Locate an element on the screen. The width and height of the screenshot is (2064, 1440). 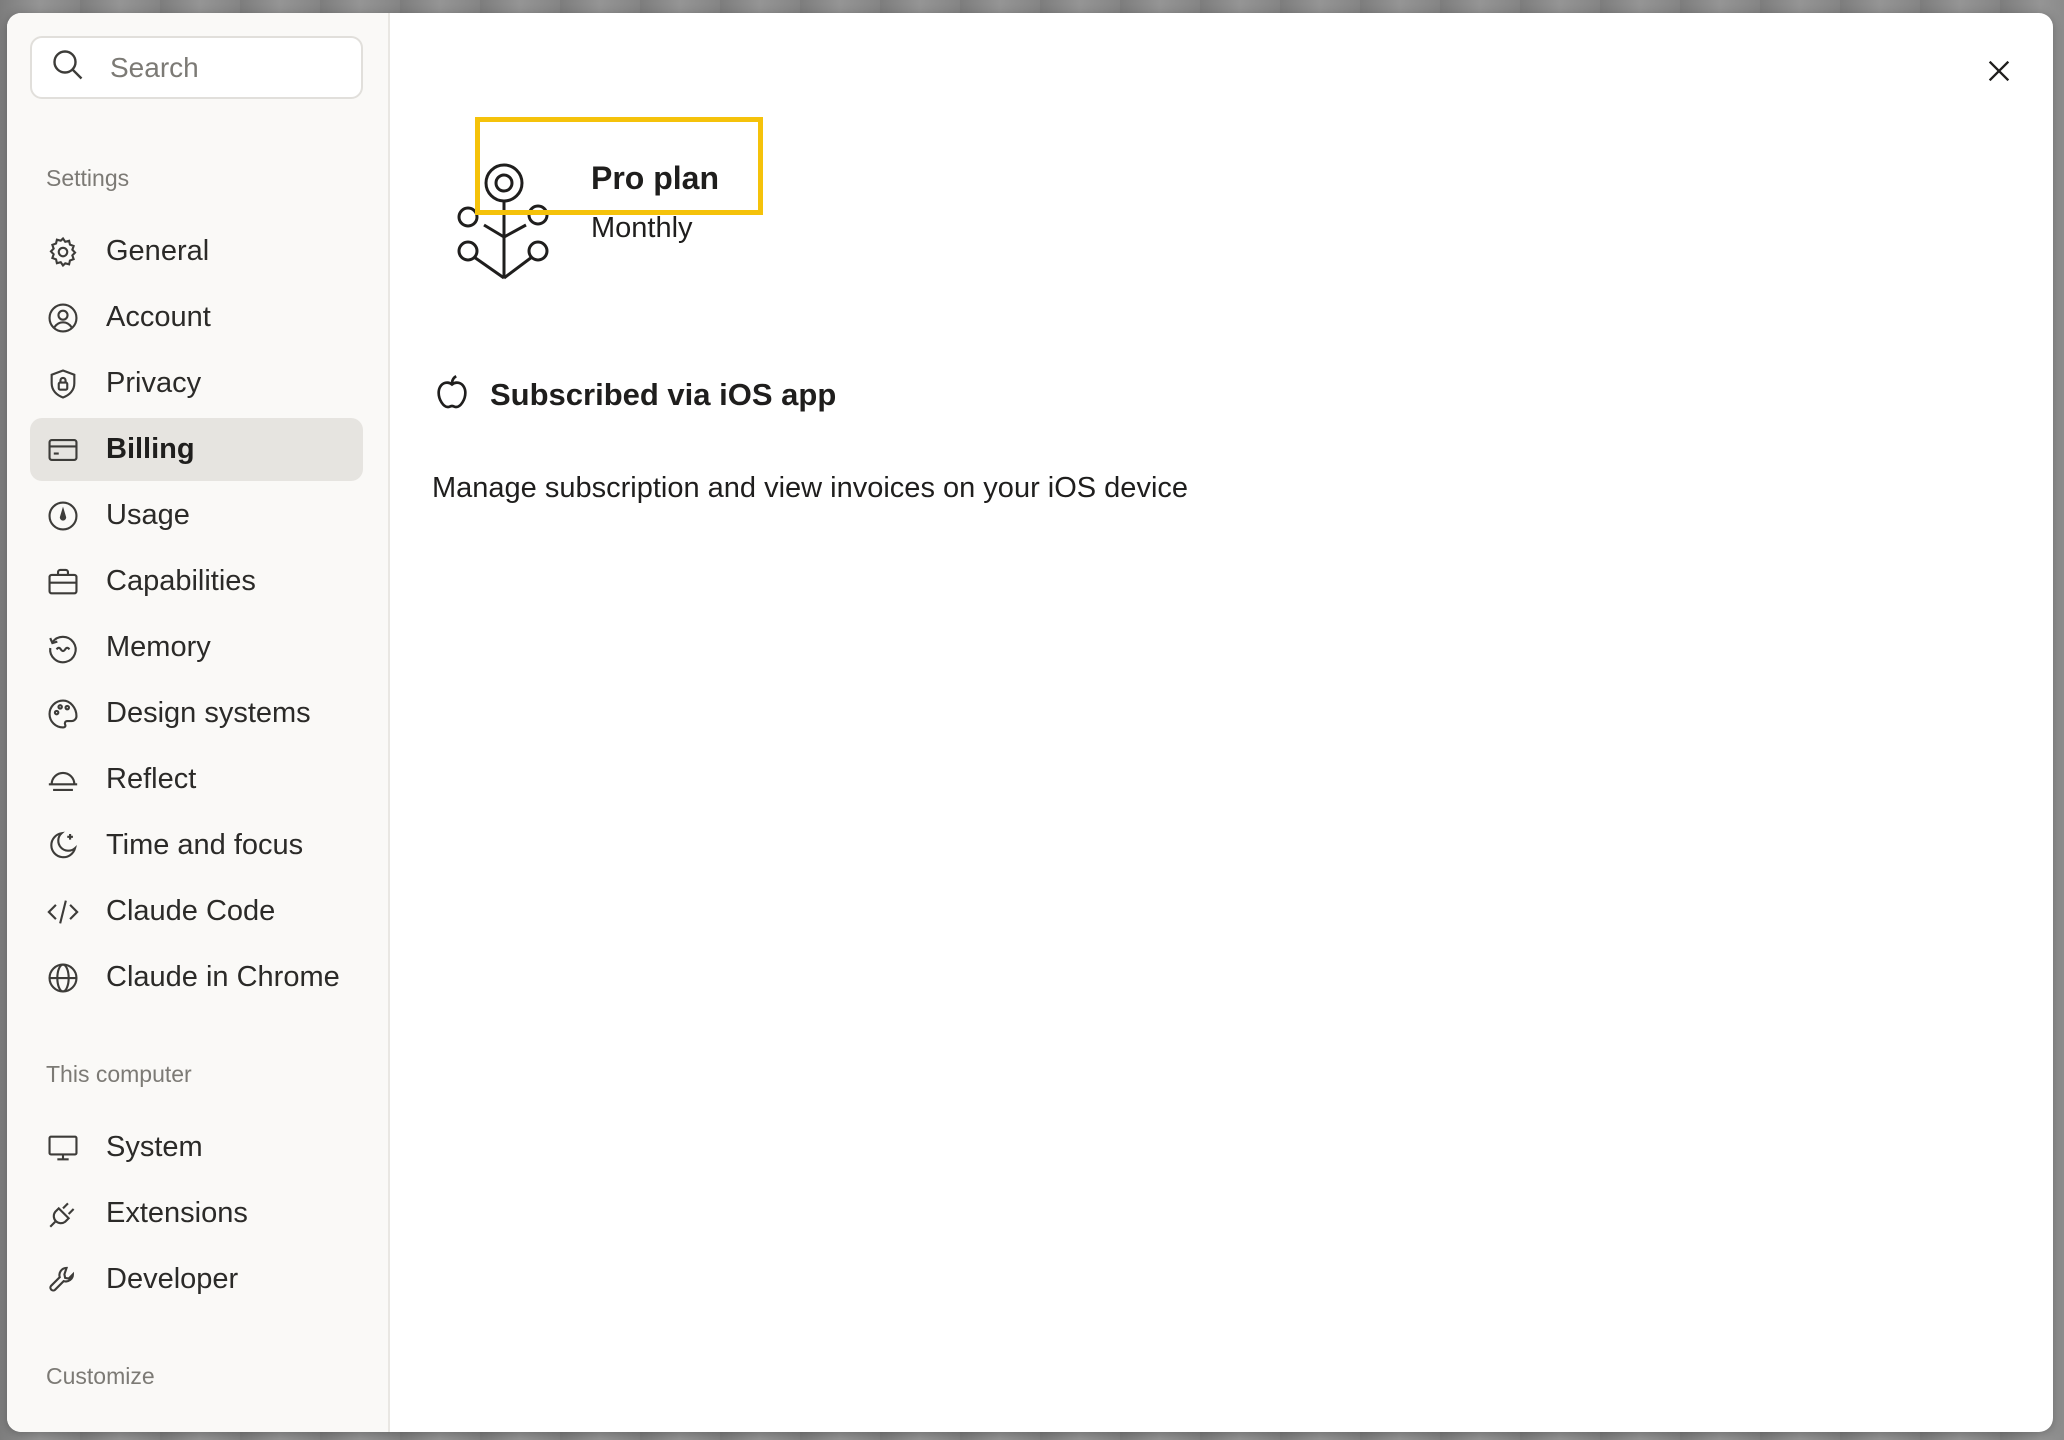
sidebar-item-time-and-focus: Time and focus is located at coordinates (196, 845).